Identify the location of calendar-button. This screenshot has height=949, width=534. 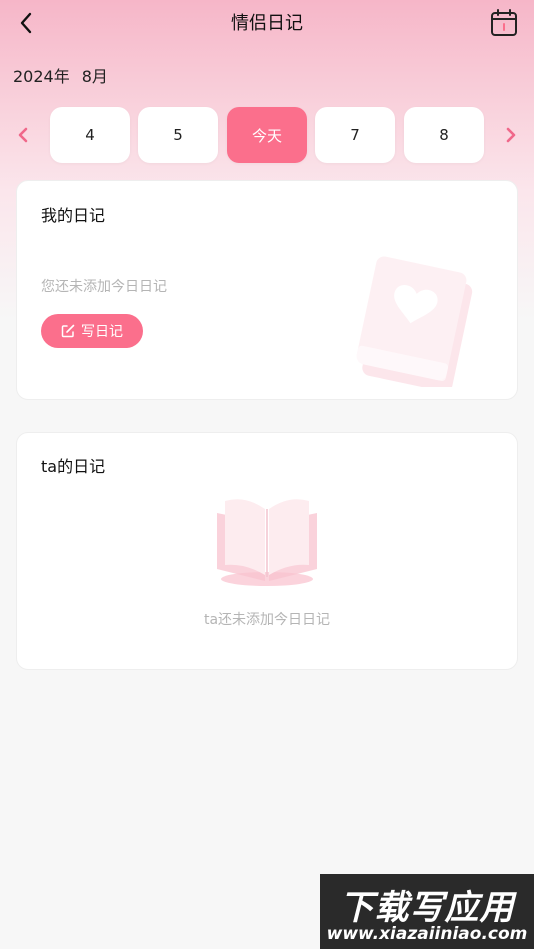
(504, 23).